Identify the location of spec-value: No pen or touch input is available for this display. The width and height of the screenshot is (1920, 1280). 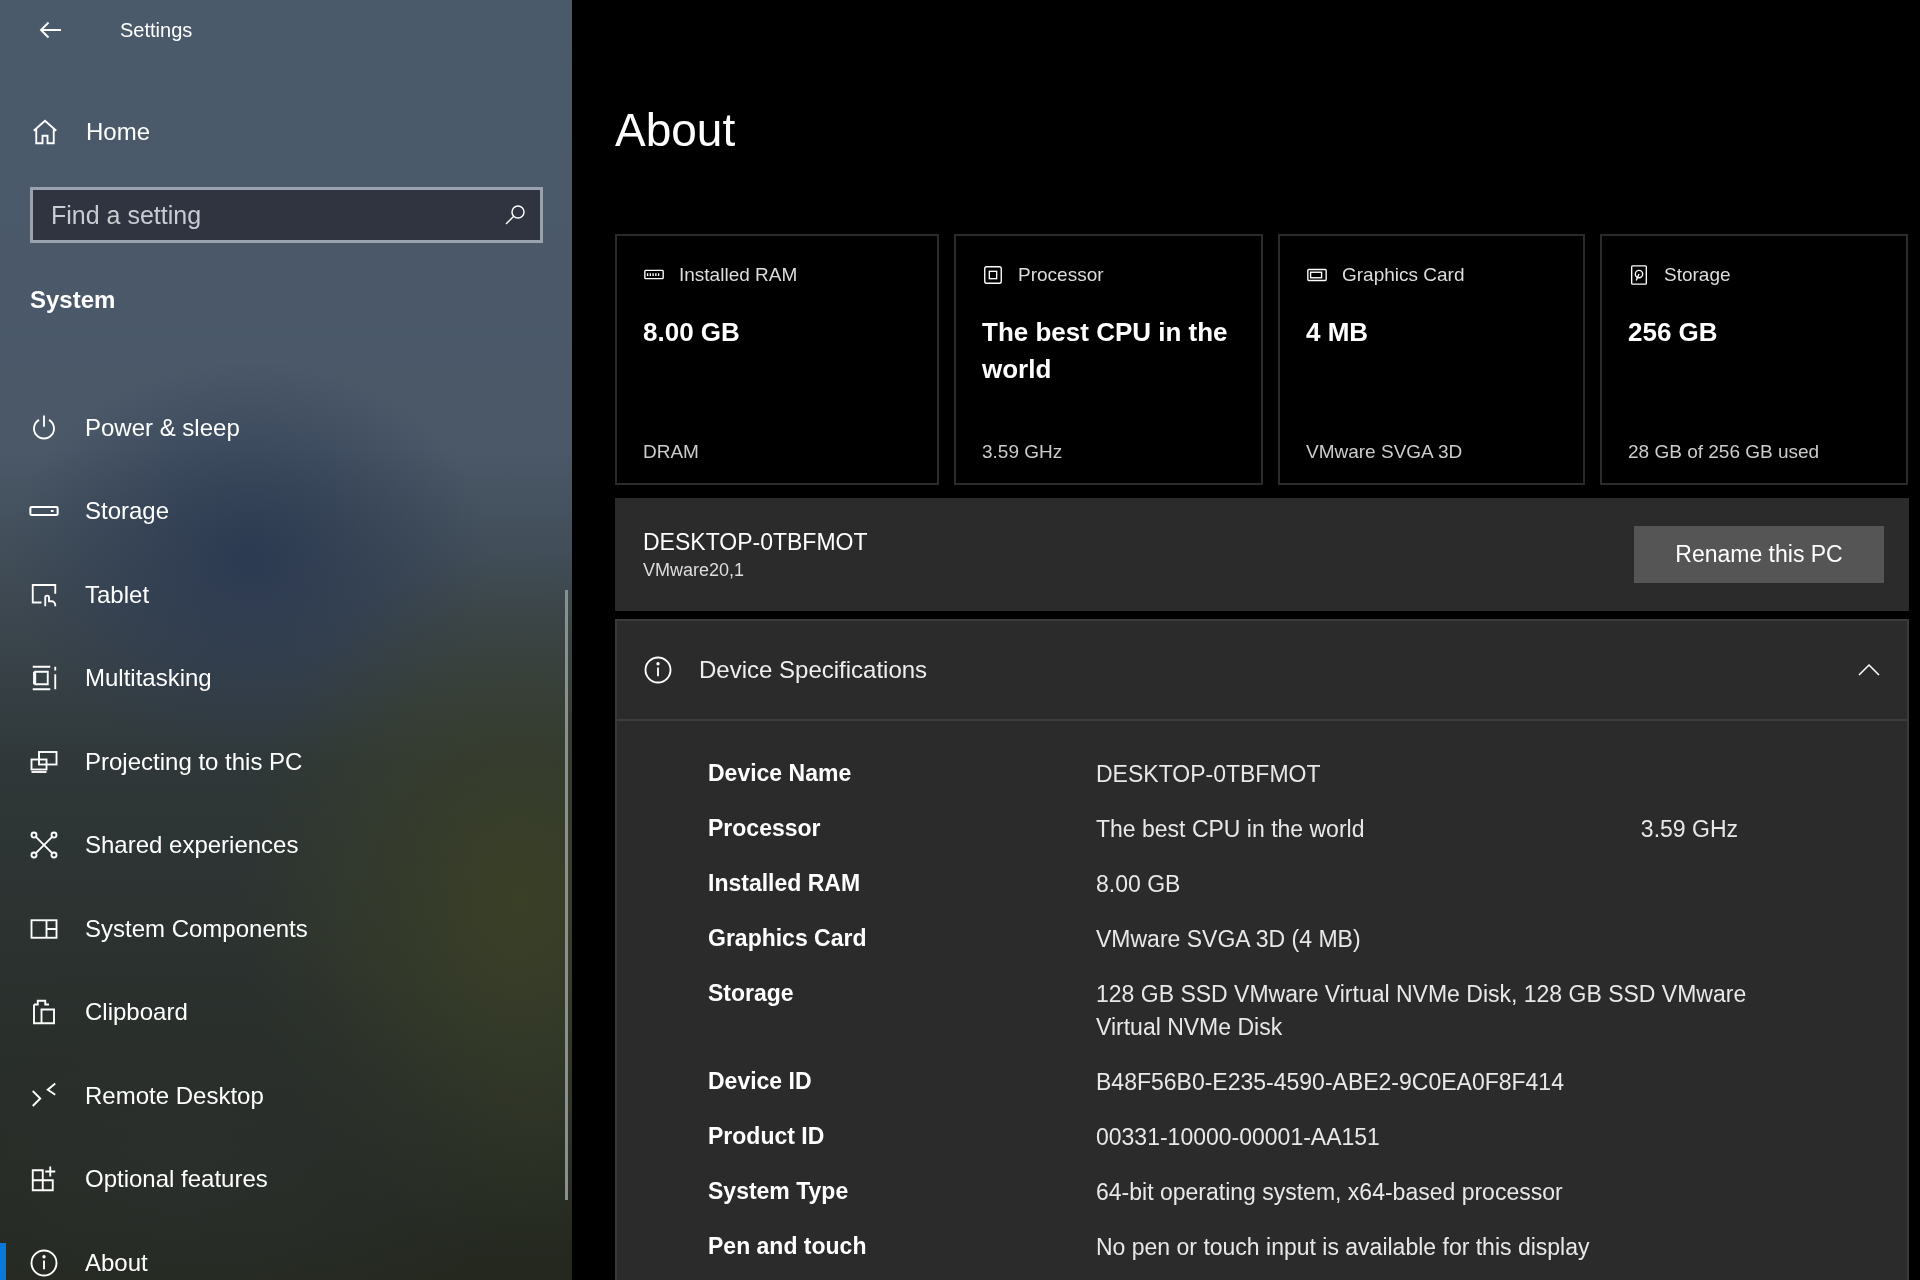
(1343, 1247).